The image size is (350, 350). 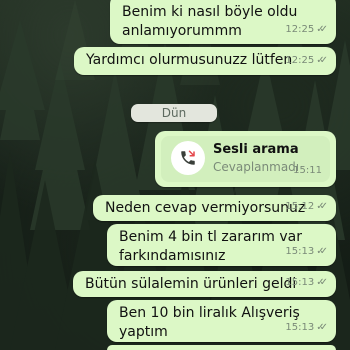 I want to click on call-log-card: Sesli arama Cevaplanmadı 15:11, so click(x=245, y=159).